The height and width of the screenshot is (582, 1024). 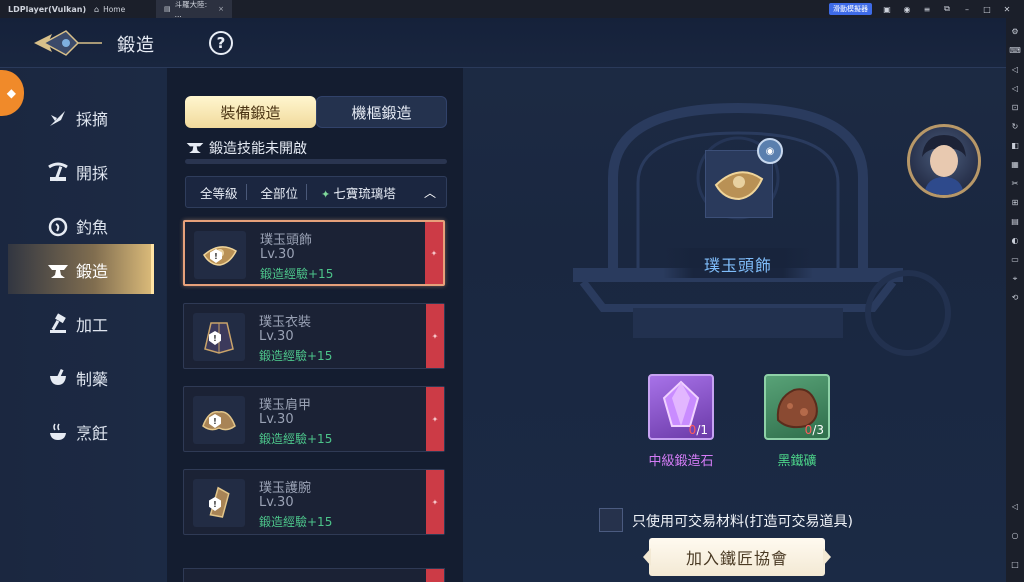 What do you see at coordinates (947, 9) in the screenshot?
I see `restore-icon: ⧉` at bounding box center [947, 9].